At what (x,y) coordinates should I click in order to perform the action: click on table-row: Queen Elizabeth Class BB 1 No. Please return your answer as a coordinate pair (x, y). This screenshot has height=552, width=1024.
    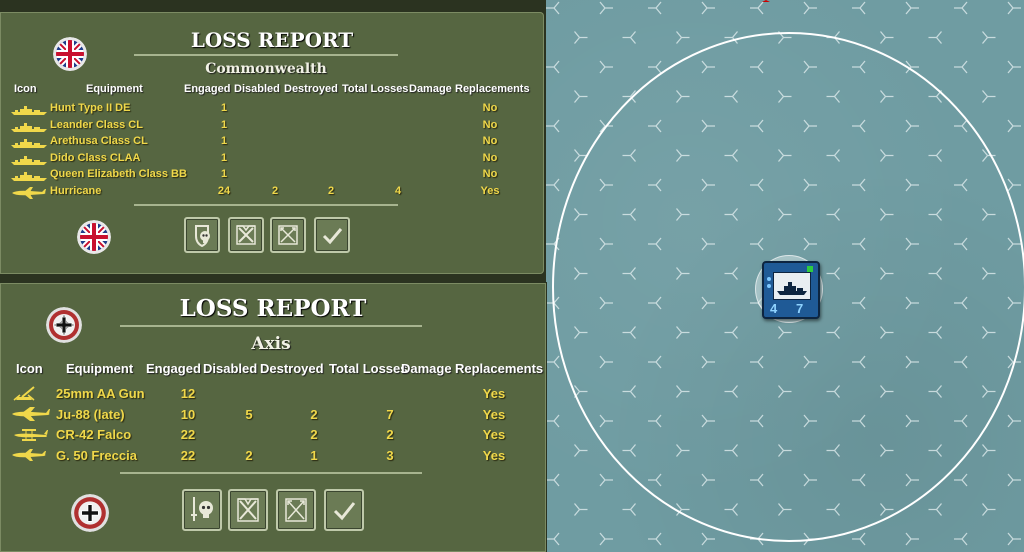
    Looking at the image, I should click on (272, 176).